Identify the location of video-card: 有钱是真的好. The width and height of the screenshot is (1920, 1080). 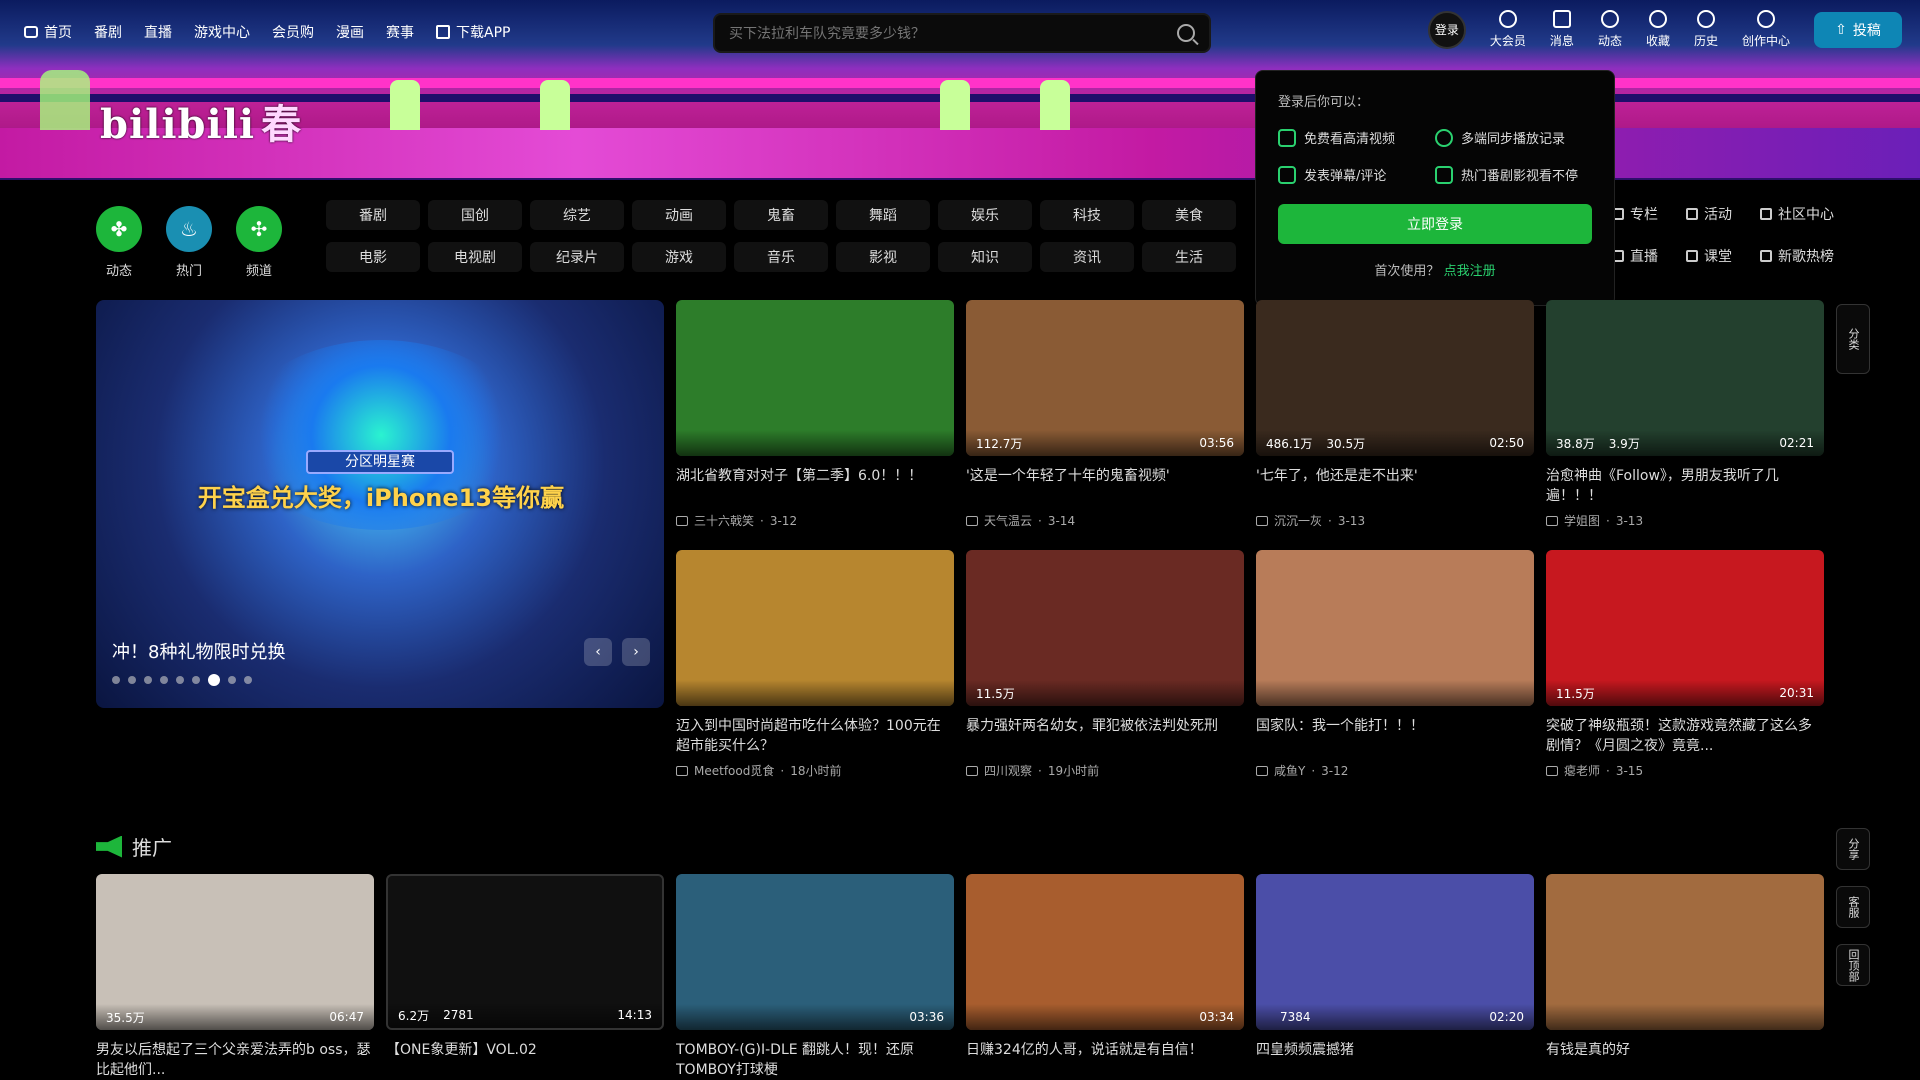
(1685, 975).